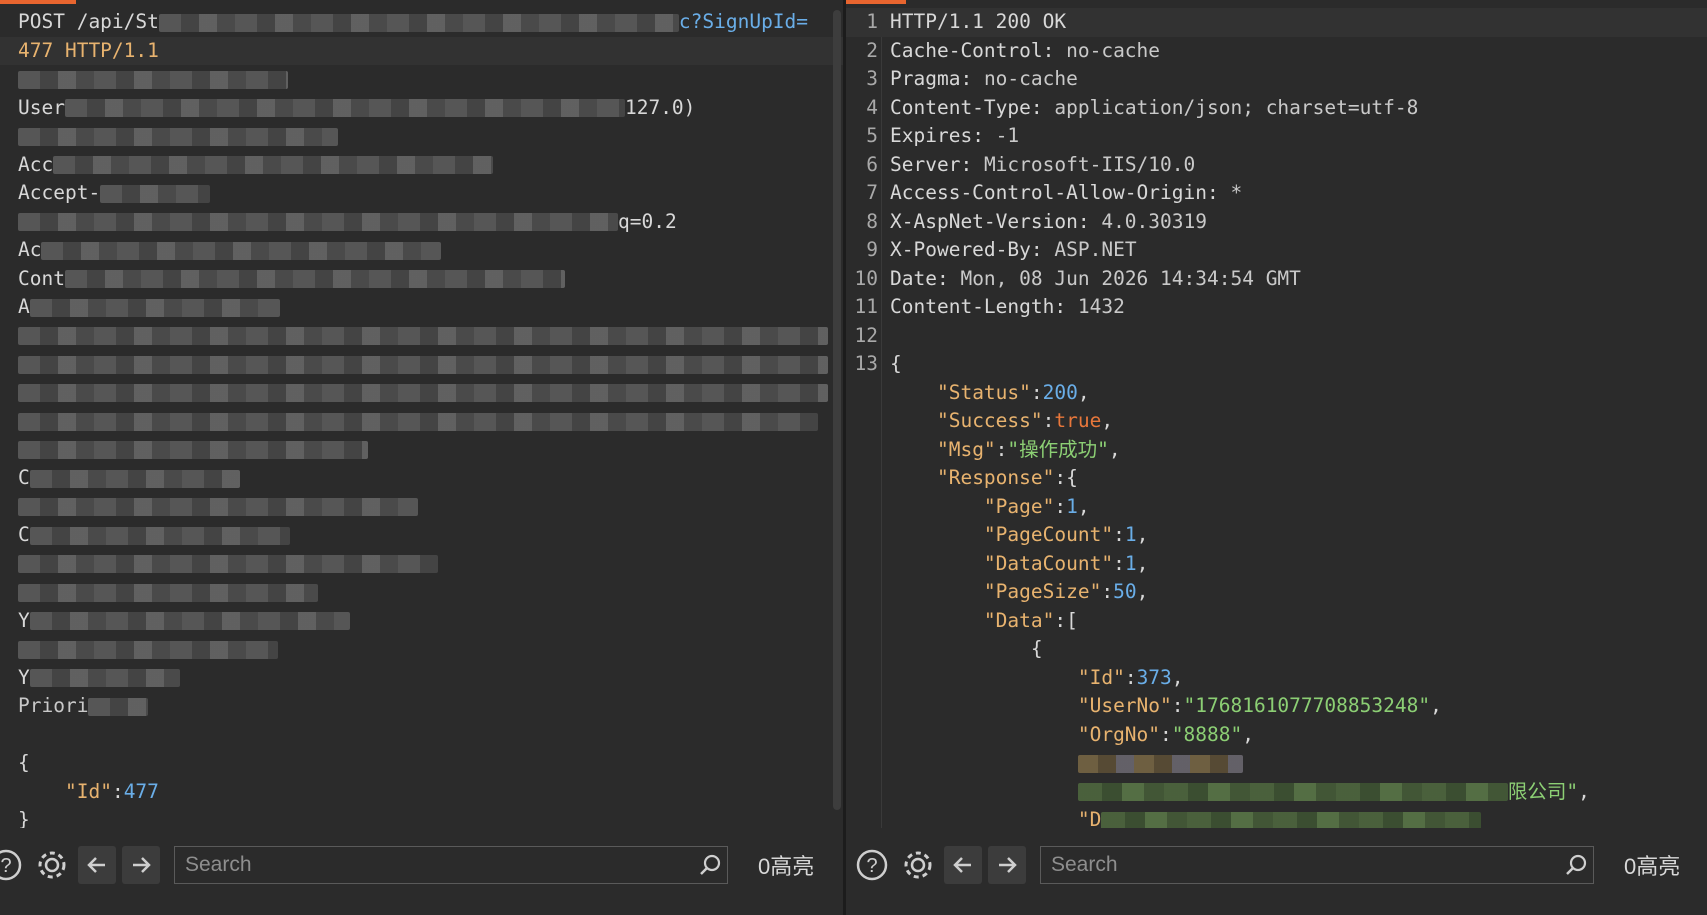 This screenshot has height=915, width=1707. Describe the element at coordinates (983, 392) in the screenshot. I see `json-key-status: "Status"` at that location.